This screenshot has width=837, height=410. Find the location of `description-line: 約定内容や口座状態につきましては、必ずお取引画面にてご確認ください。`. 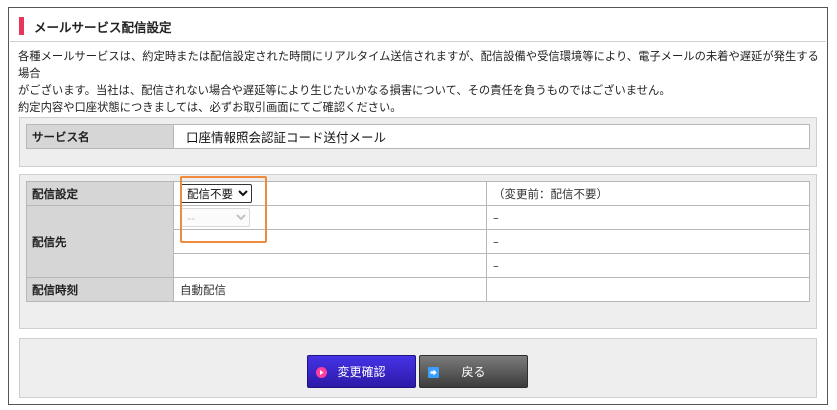

description-line: 約定内容や口座状態につきましては、必ずお取引画面にてご確認ください。 is located at coordinates (210, 107).